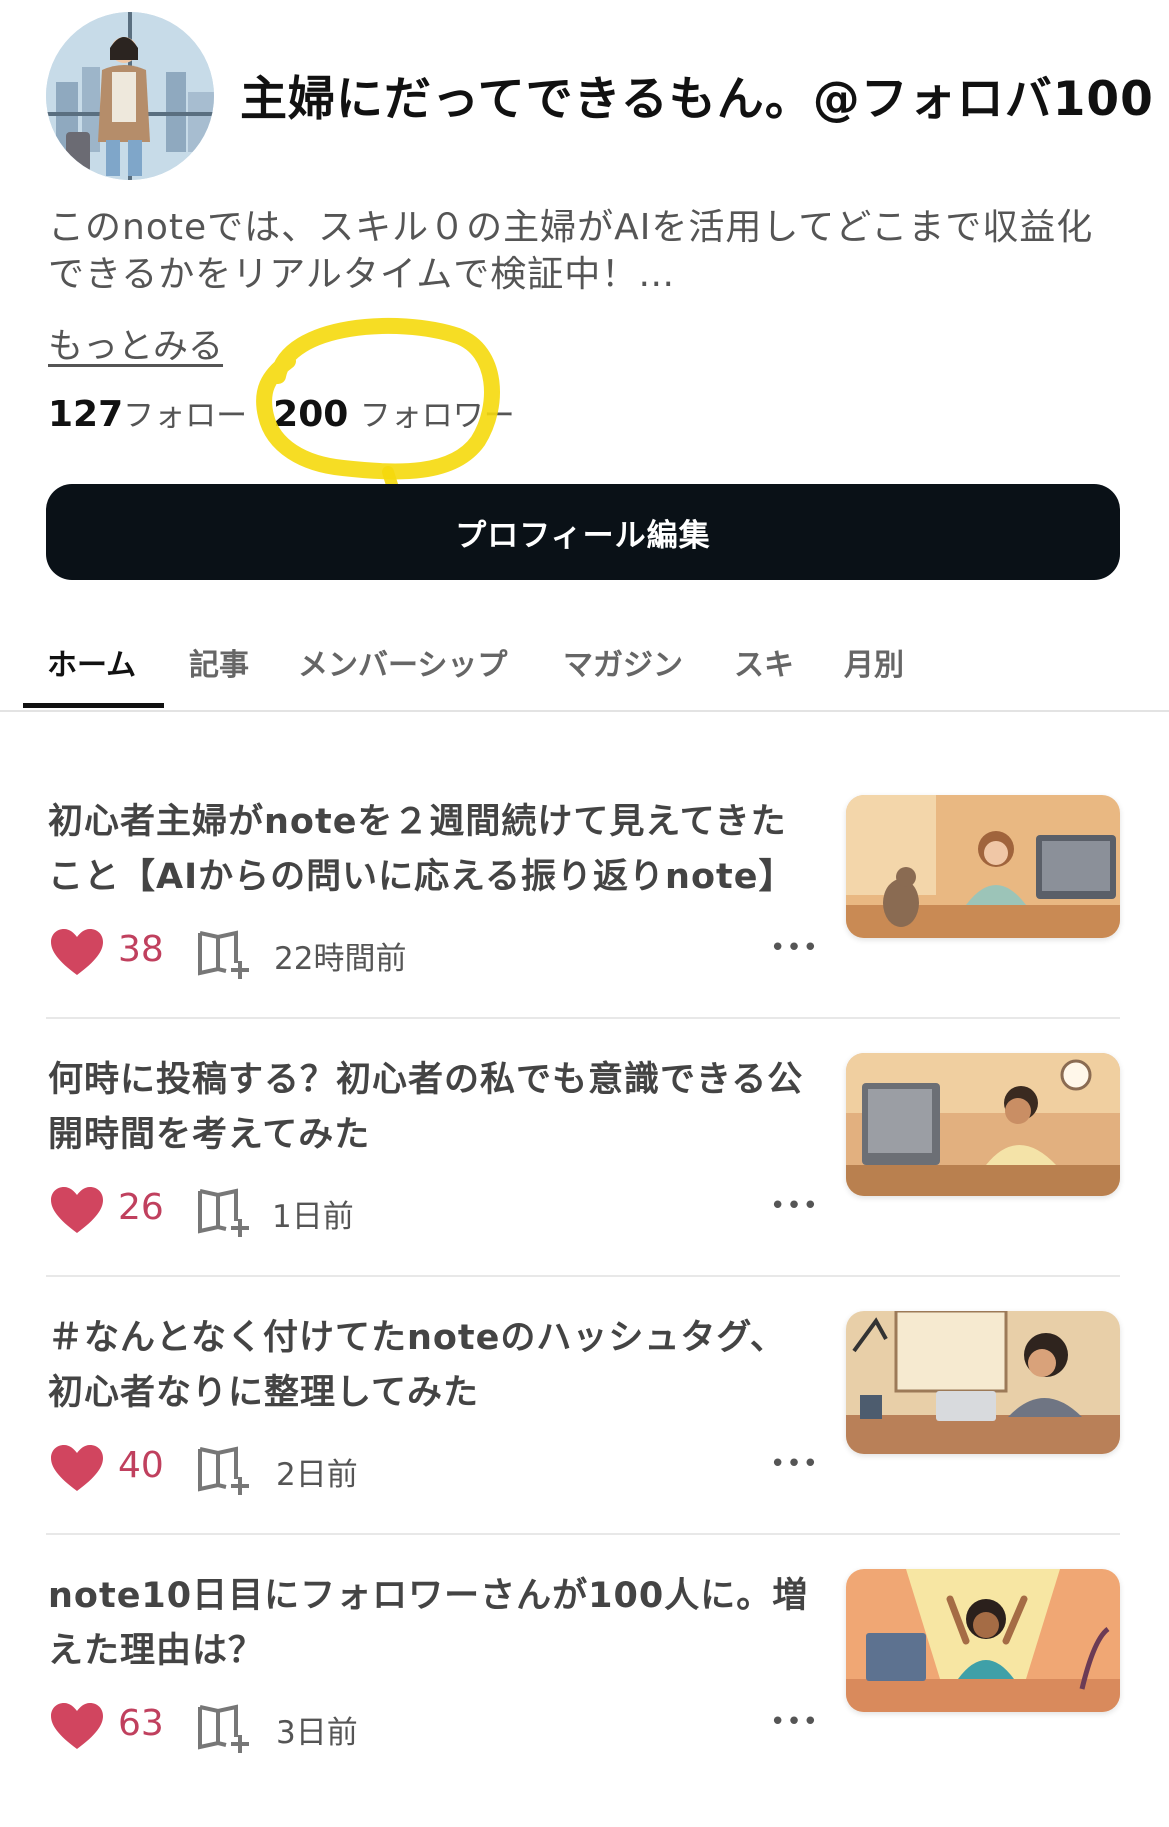  I want to click on tab-likes: スキ, so click(764, 662).